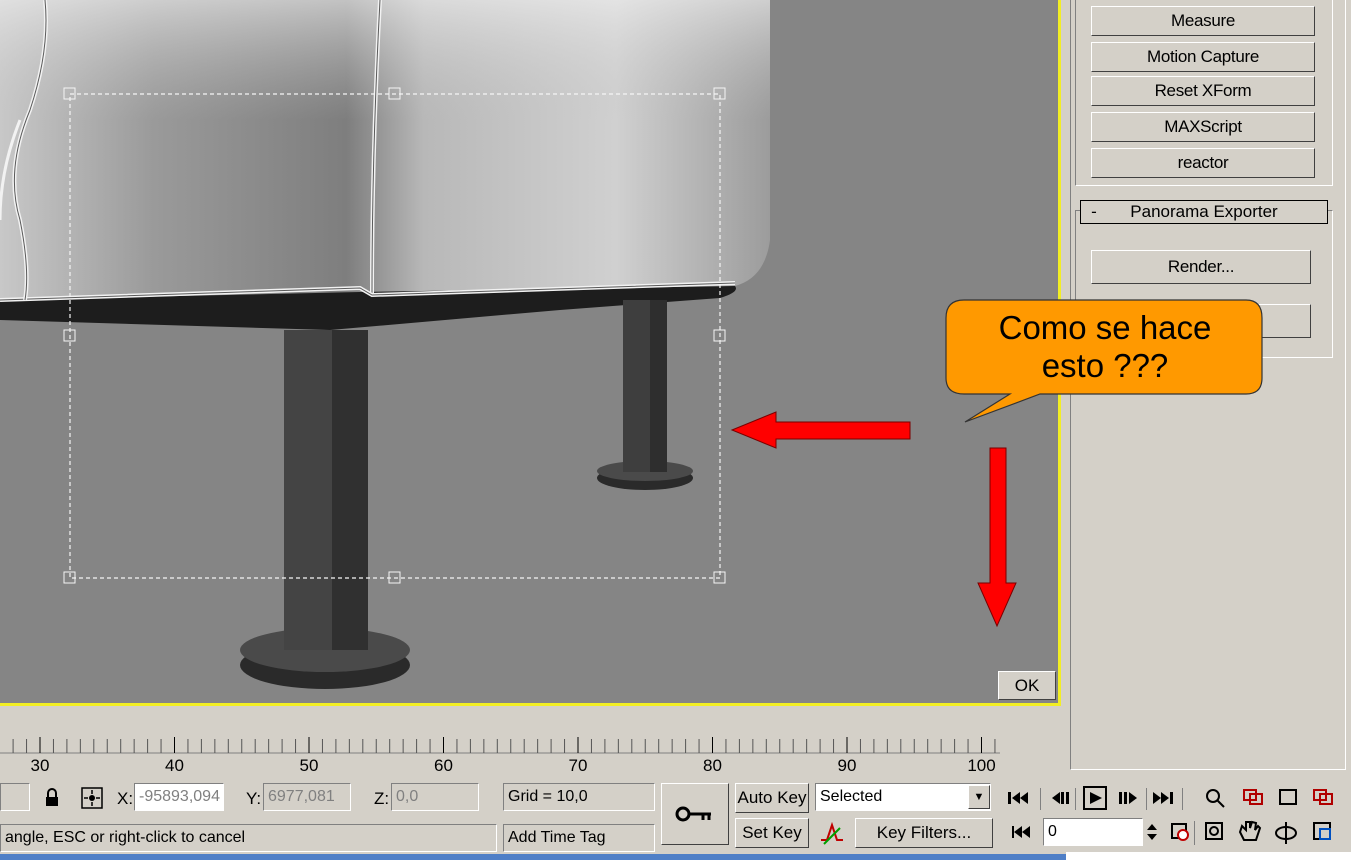 This screenshot has width=1351, height=860. Describe the element at coordinates (1180, 832) in the screenshot. I see `time-configuration-icon` at that location.